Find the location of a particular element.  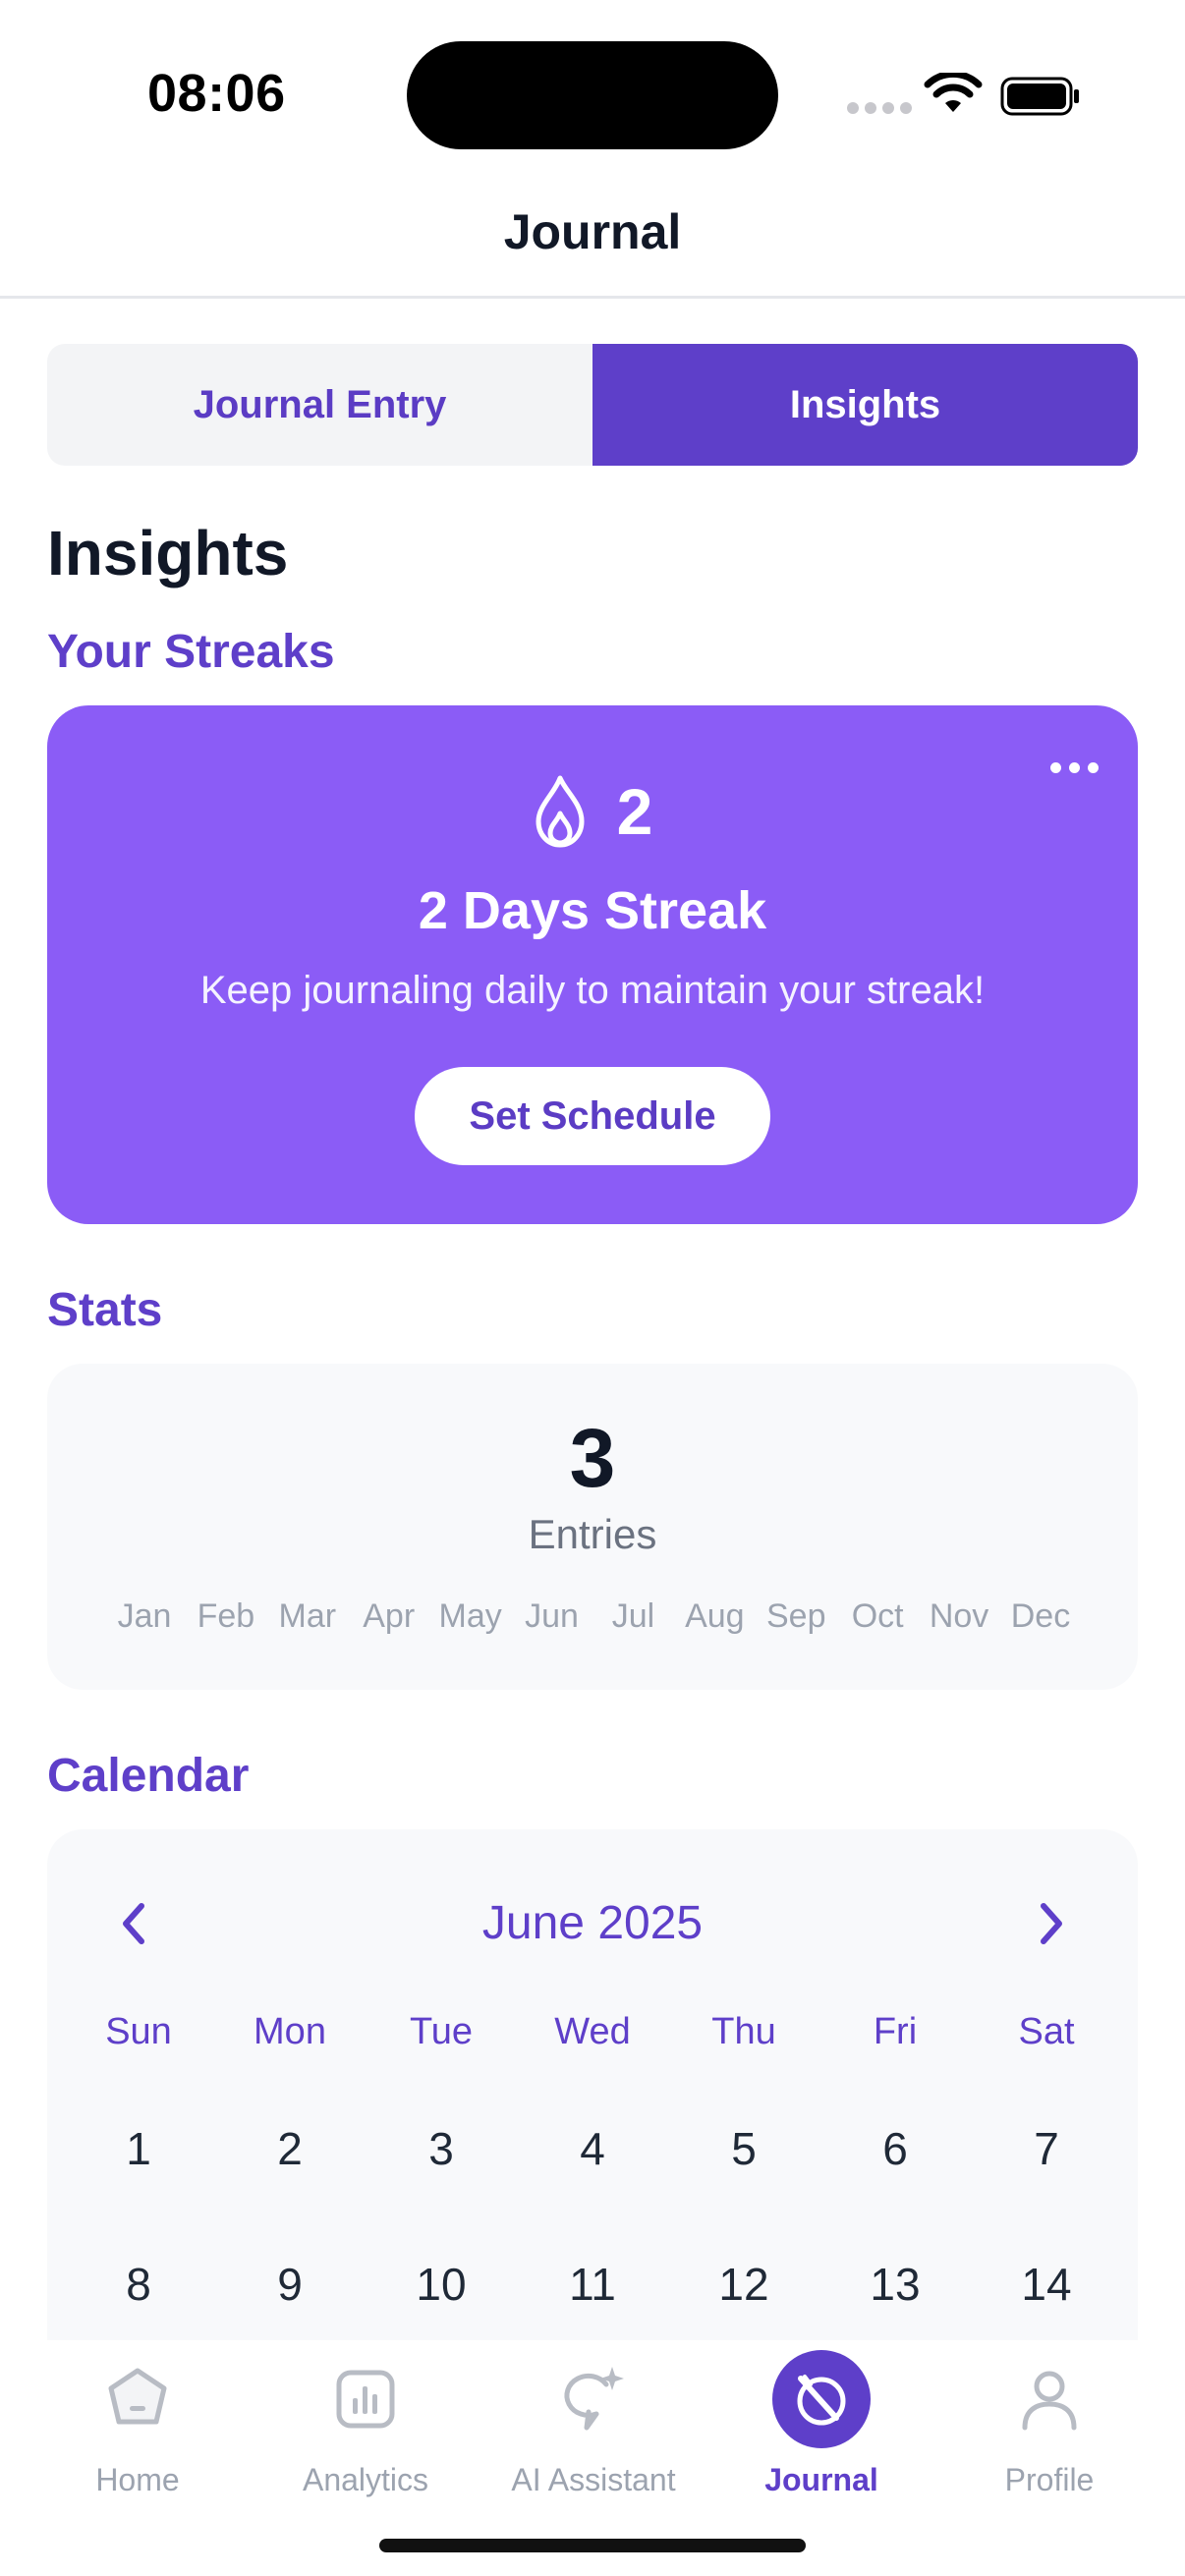

page-header-title: Journal is located at coordinates (592, 231).